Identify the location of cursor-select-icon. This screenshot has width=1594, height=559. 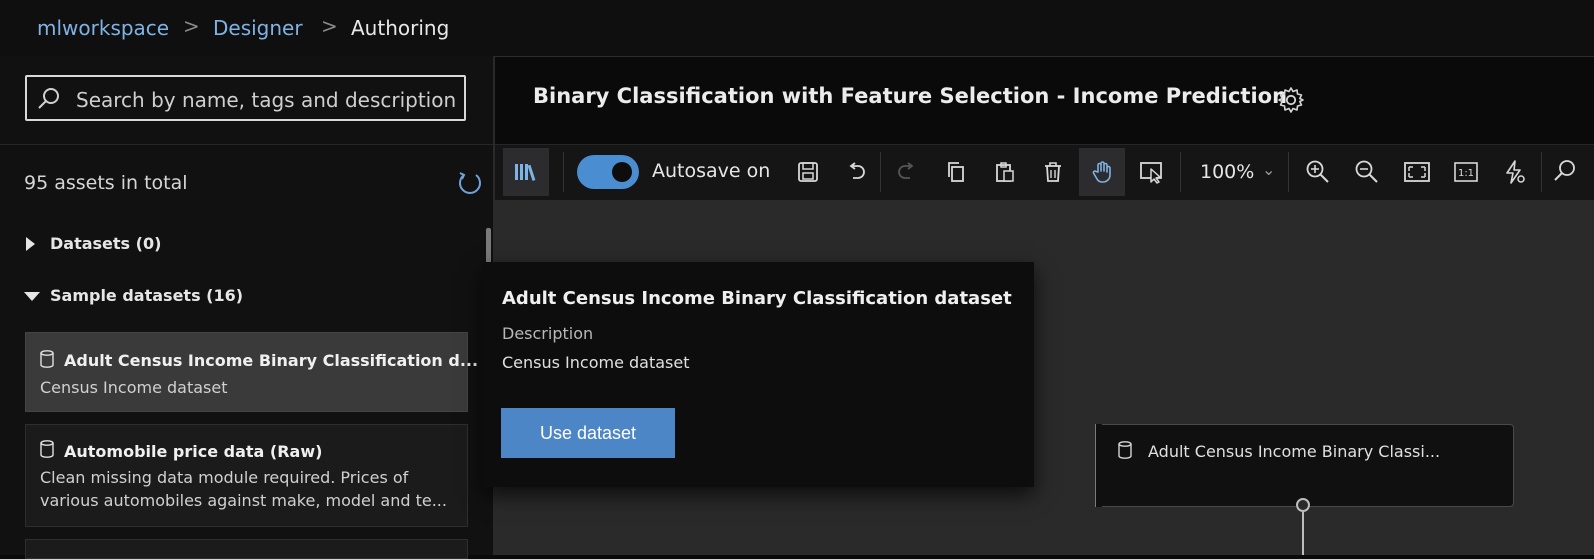
(1151, 173).